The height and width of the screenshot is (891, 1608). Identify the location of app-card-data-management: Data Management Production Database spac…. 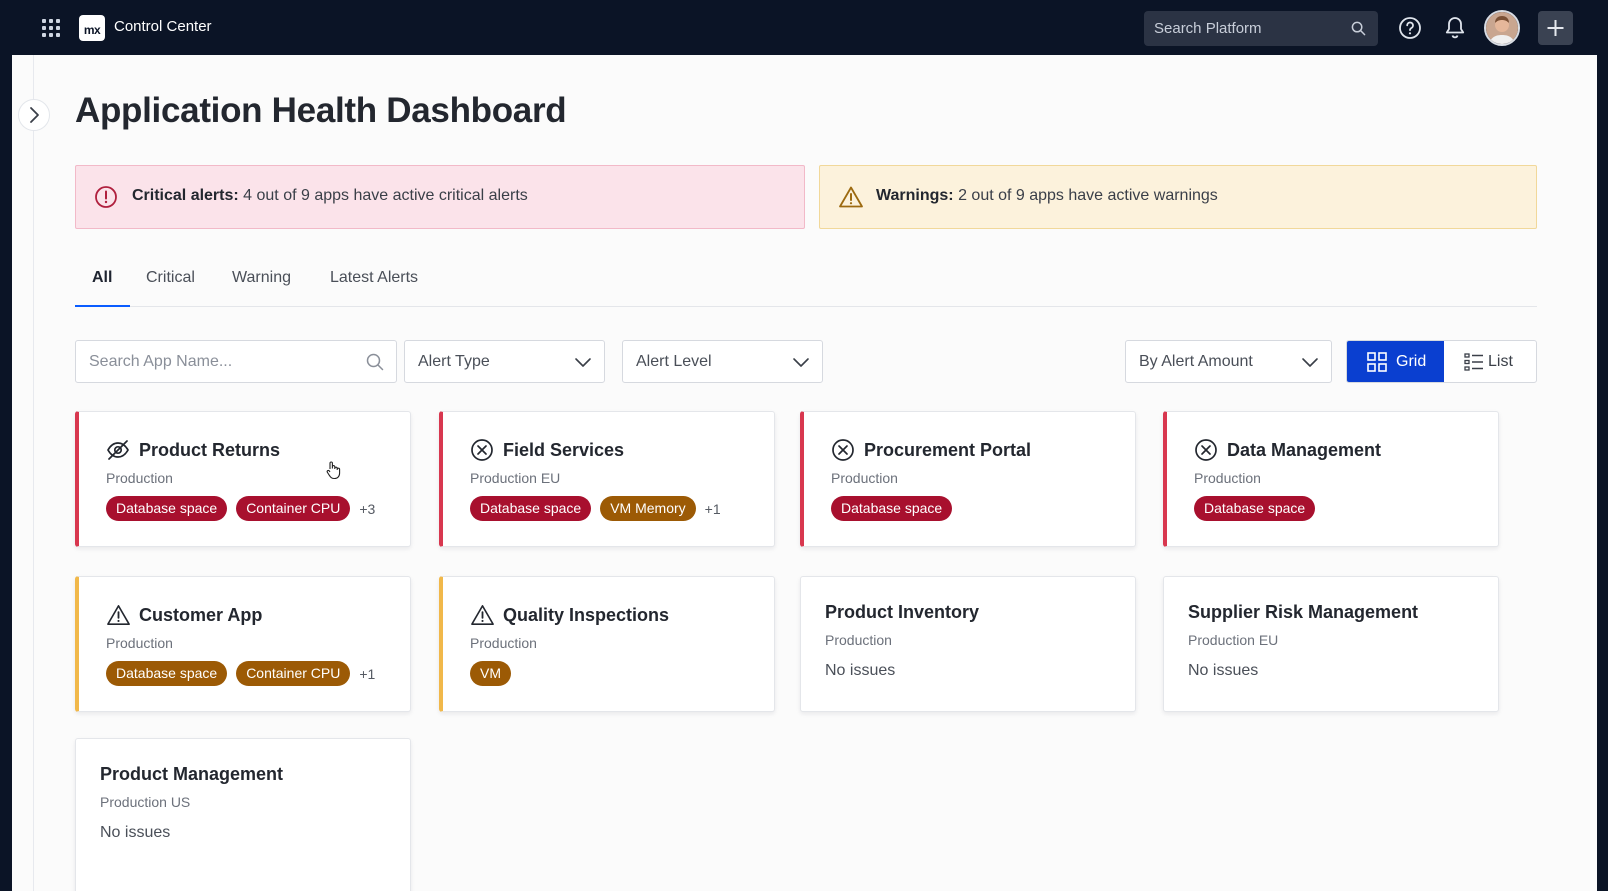
(1331, 479).